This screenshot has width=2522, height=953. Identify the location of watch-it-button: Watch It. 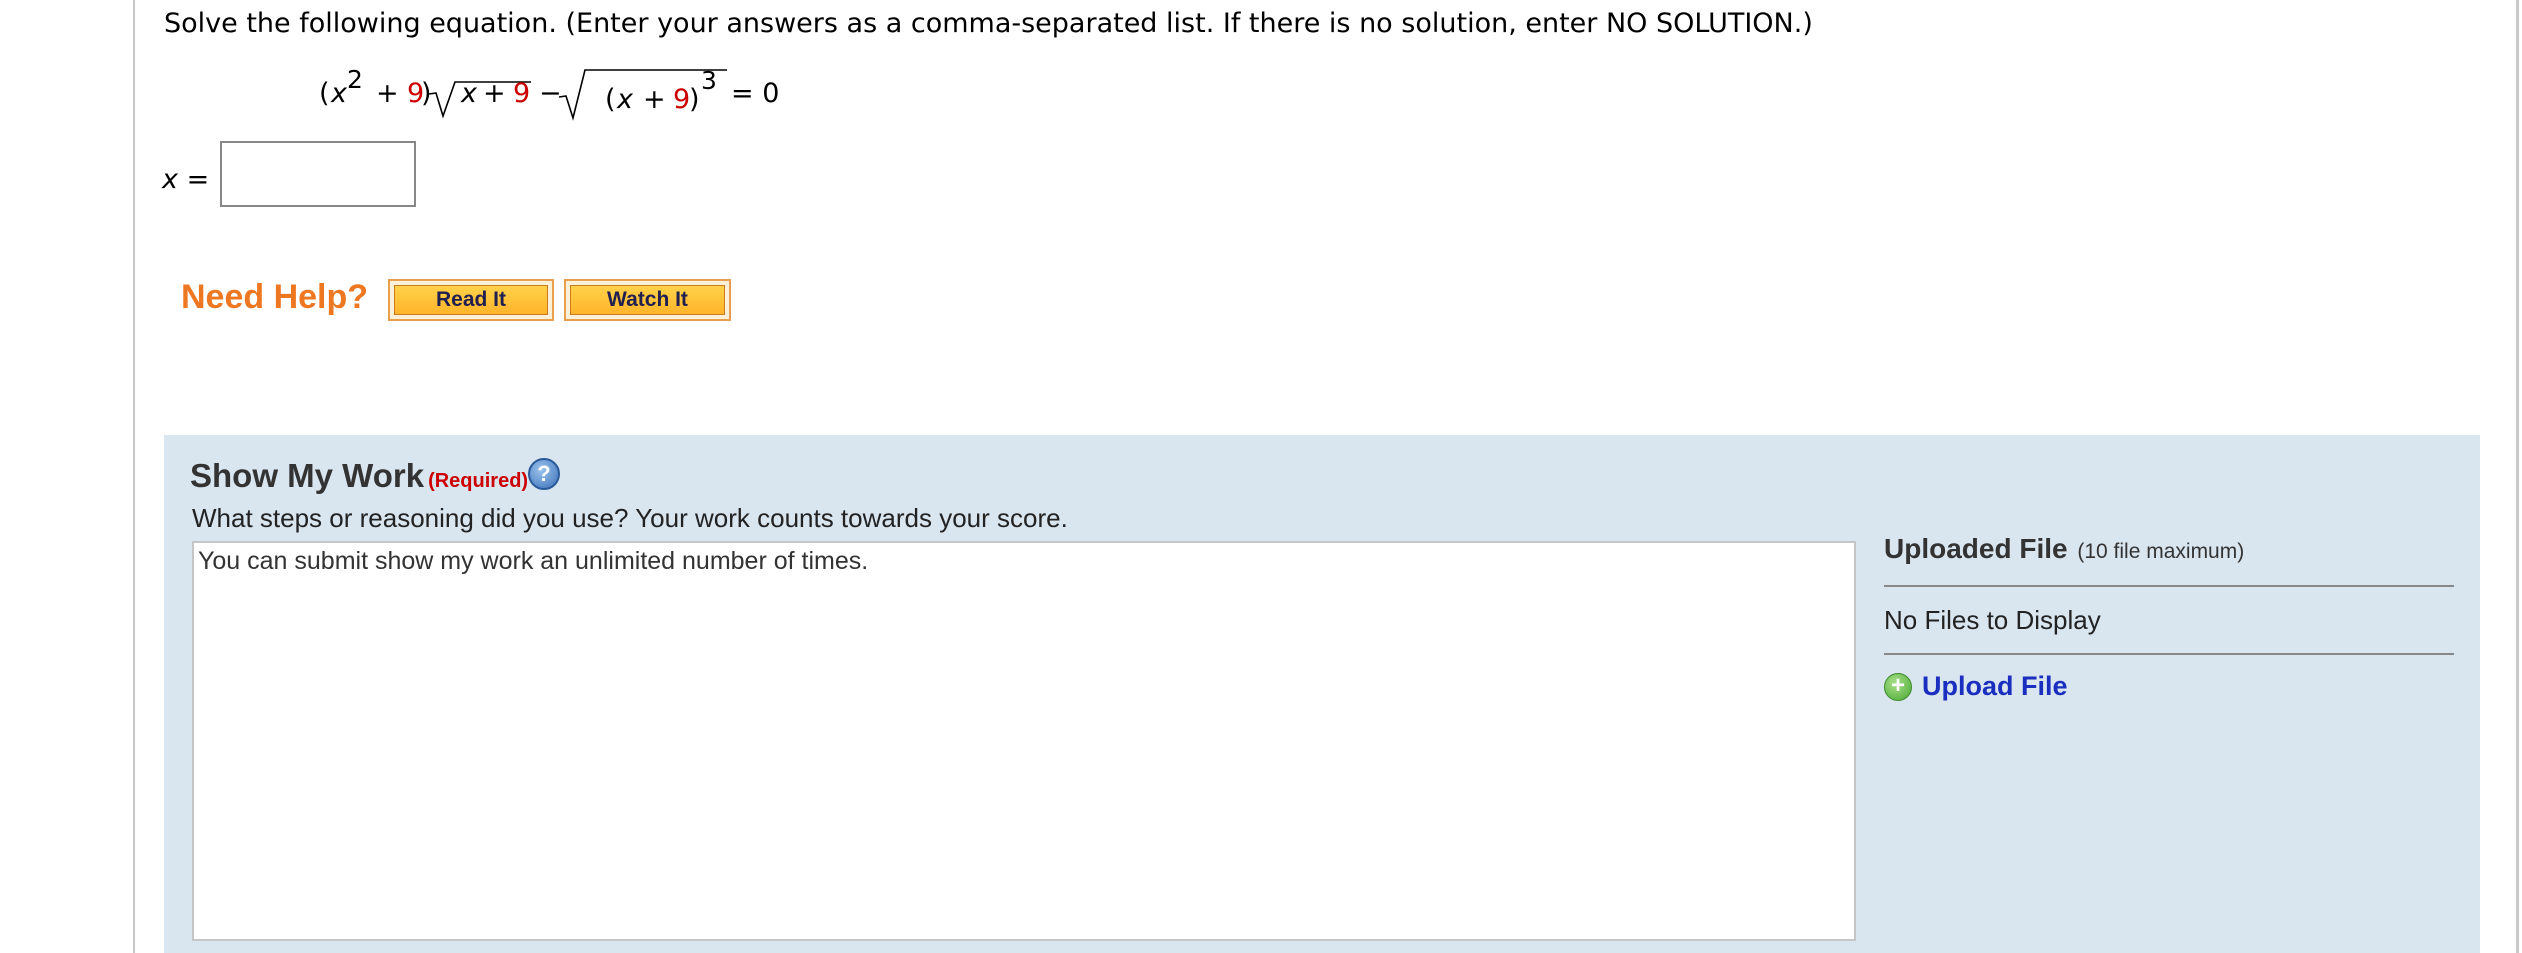
(647, 300).